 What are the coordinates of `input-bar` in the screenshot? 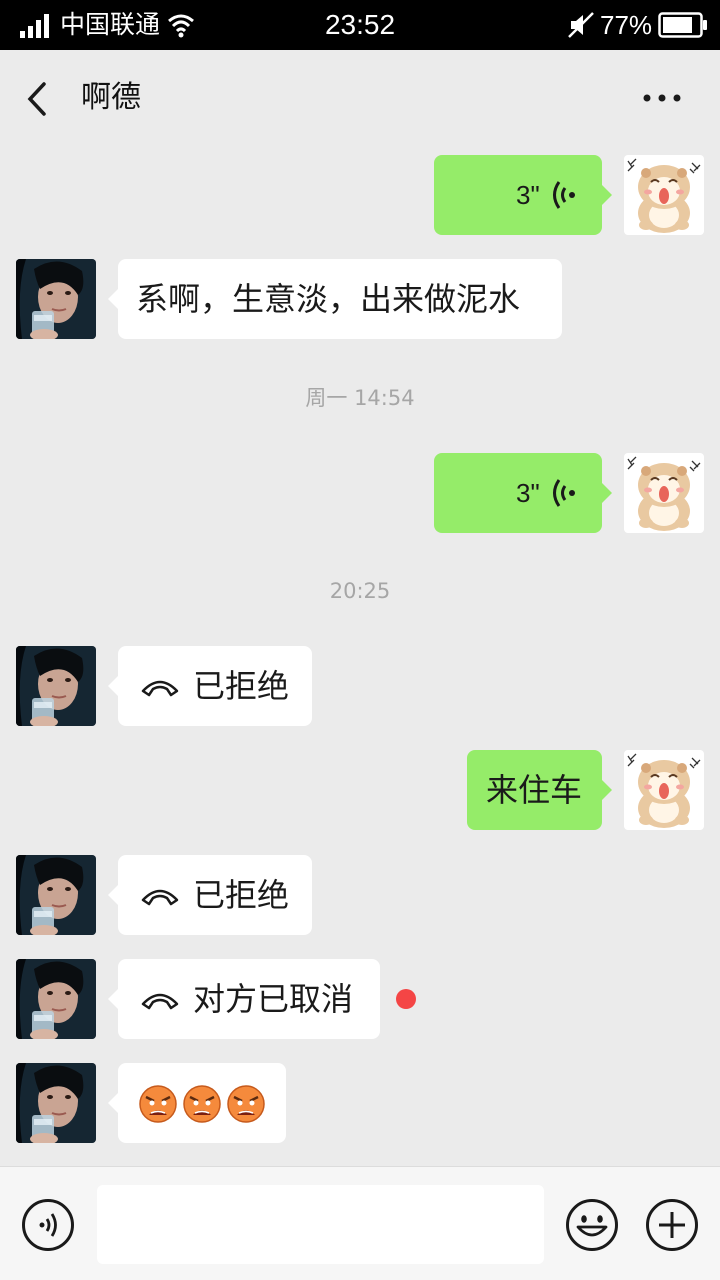 It's located at (360, 1223).